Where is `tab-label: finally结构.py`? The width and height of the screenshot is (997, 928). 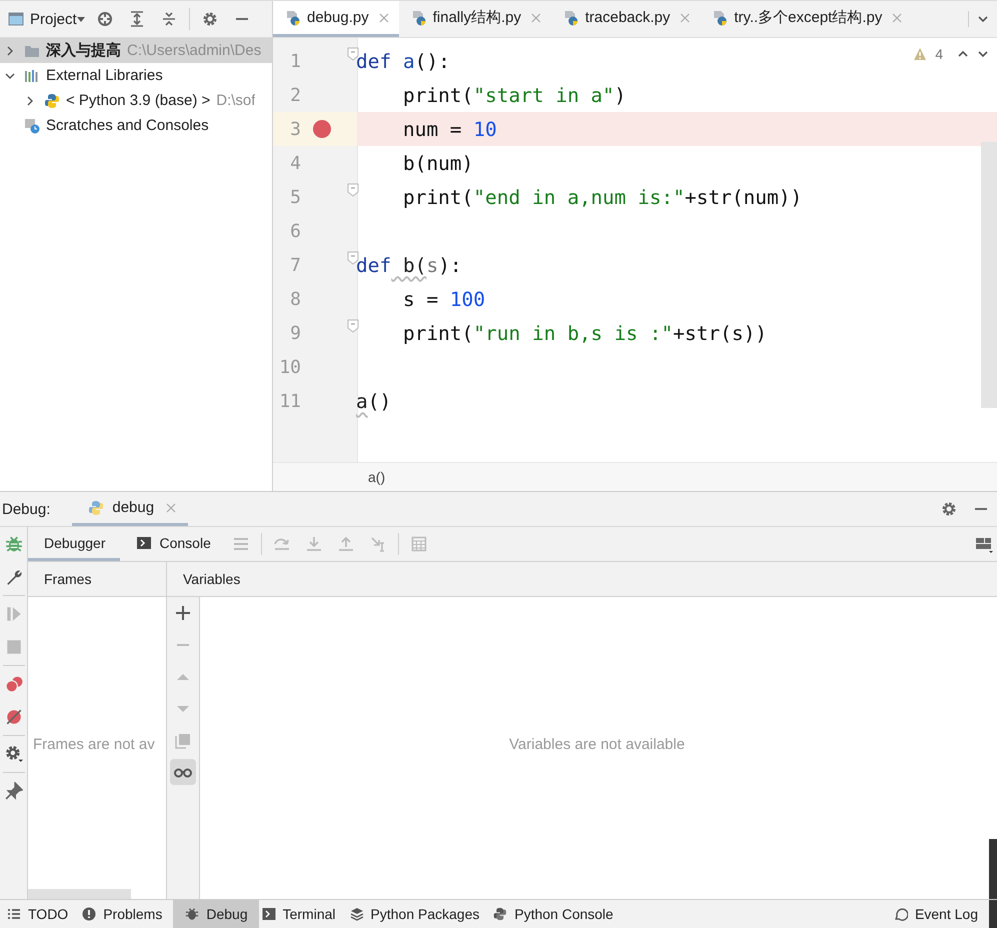 tab-label: finally结构.py is located at coordinates (477, 17).